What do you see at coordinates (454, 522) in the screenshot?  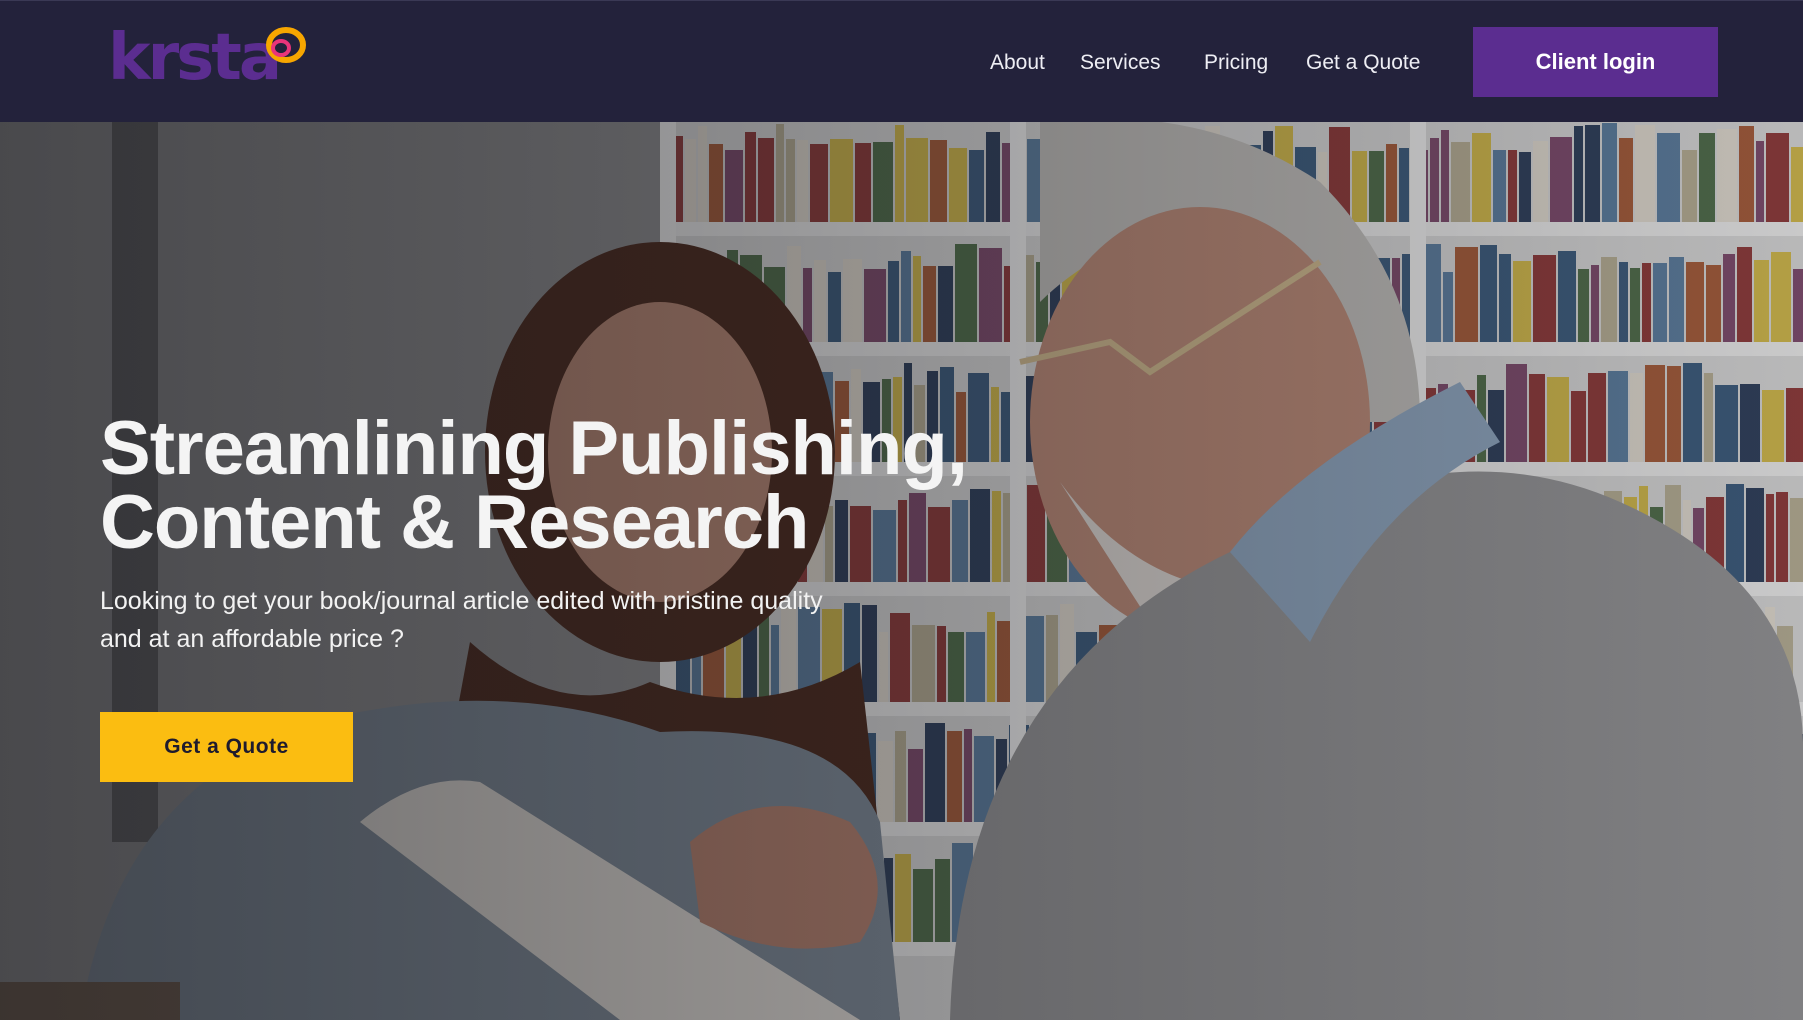 I see `hero-title-line-2: Content & Research` at bounding box center [454, 522].